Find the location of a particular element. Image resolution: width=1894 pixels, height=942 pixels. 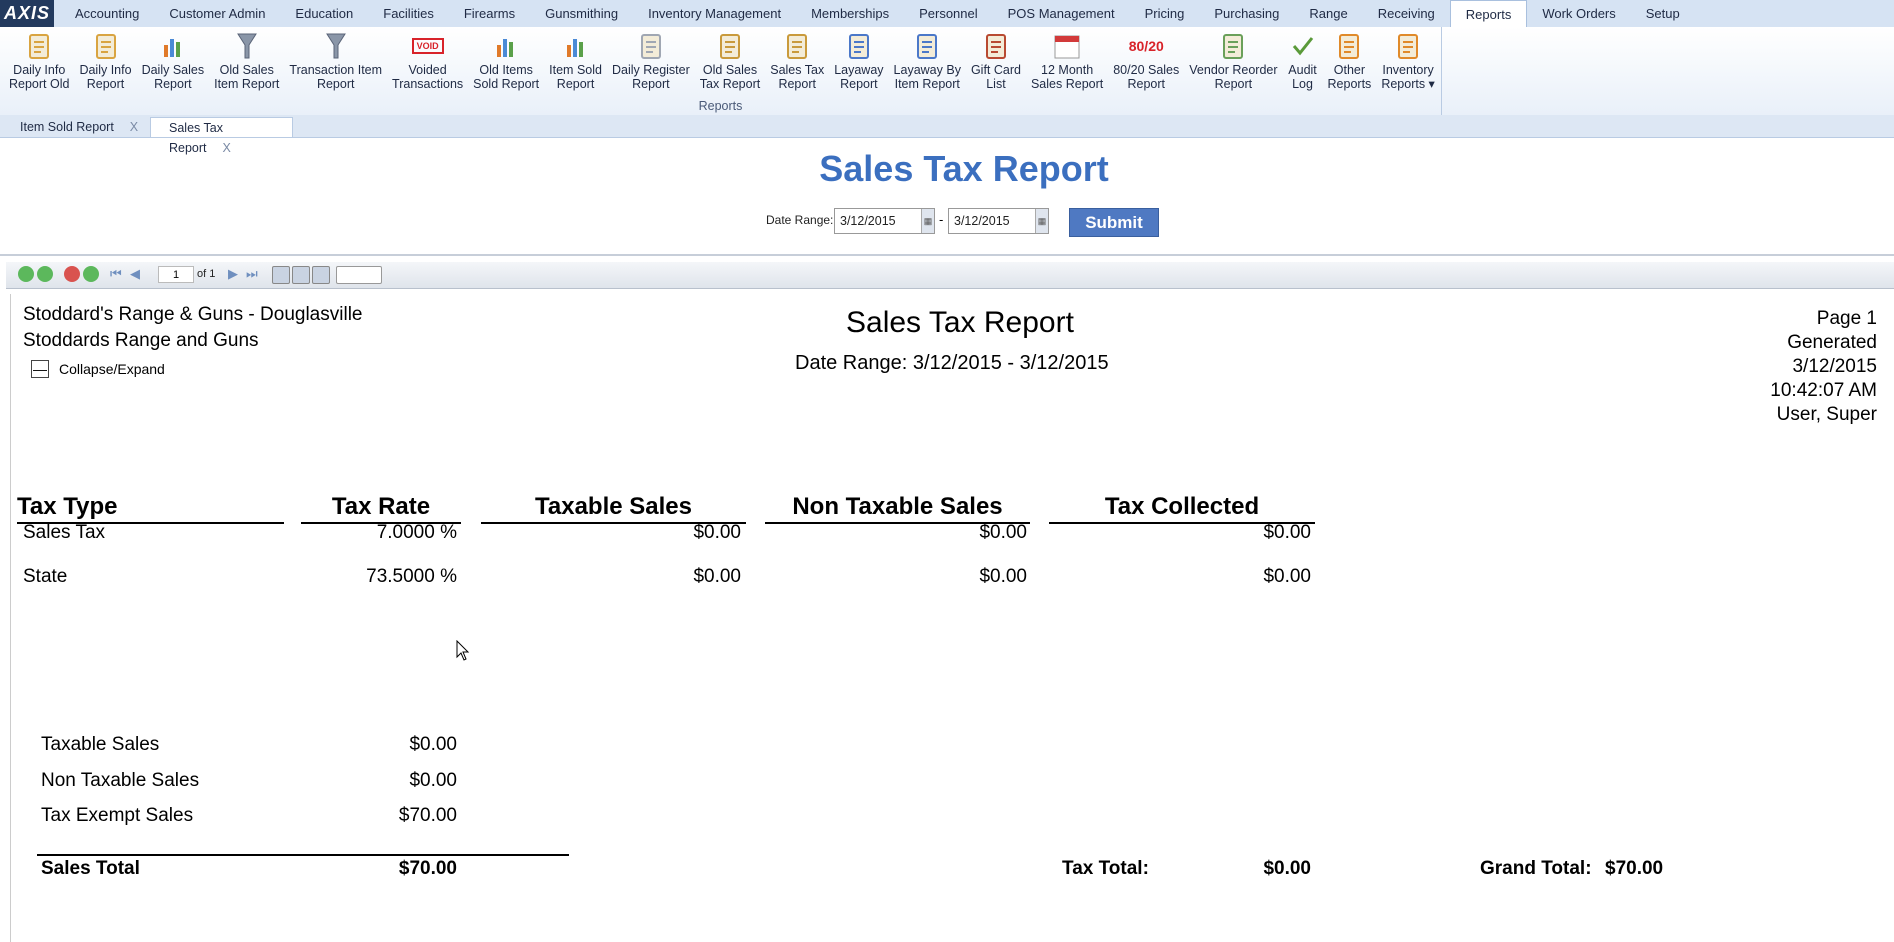

menu-item-pos-management: POS Management is located at coordinates (1061, 13).